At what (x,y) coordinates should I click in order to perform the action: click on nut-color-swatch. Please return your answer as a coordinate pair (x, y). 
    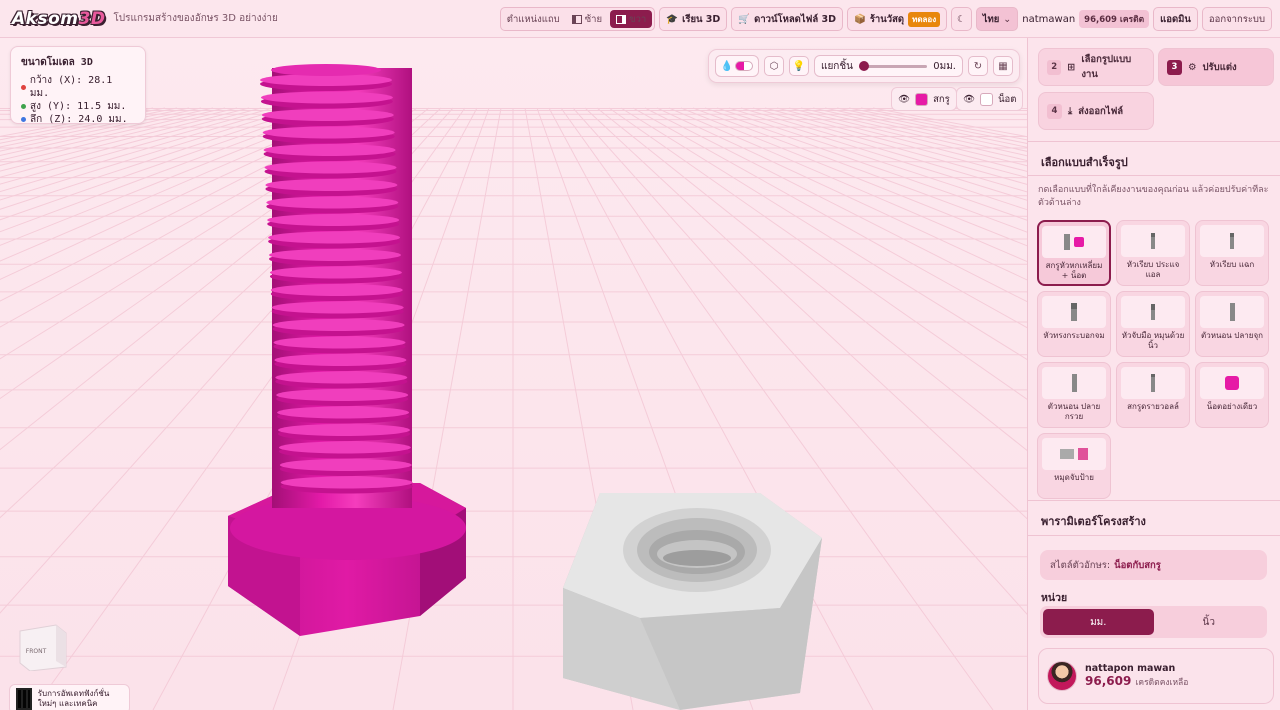
    Looking at the image, I should click on (987, 99).